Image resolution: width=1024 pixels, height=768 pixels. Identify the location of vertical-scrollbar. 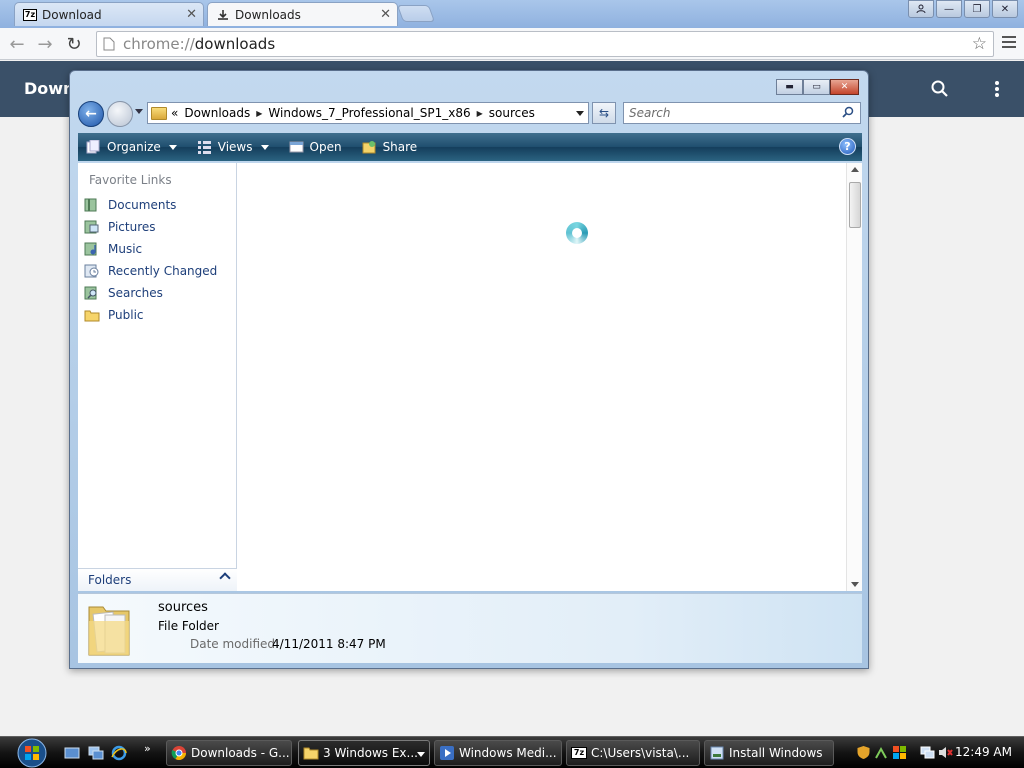
(854, 377).